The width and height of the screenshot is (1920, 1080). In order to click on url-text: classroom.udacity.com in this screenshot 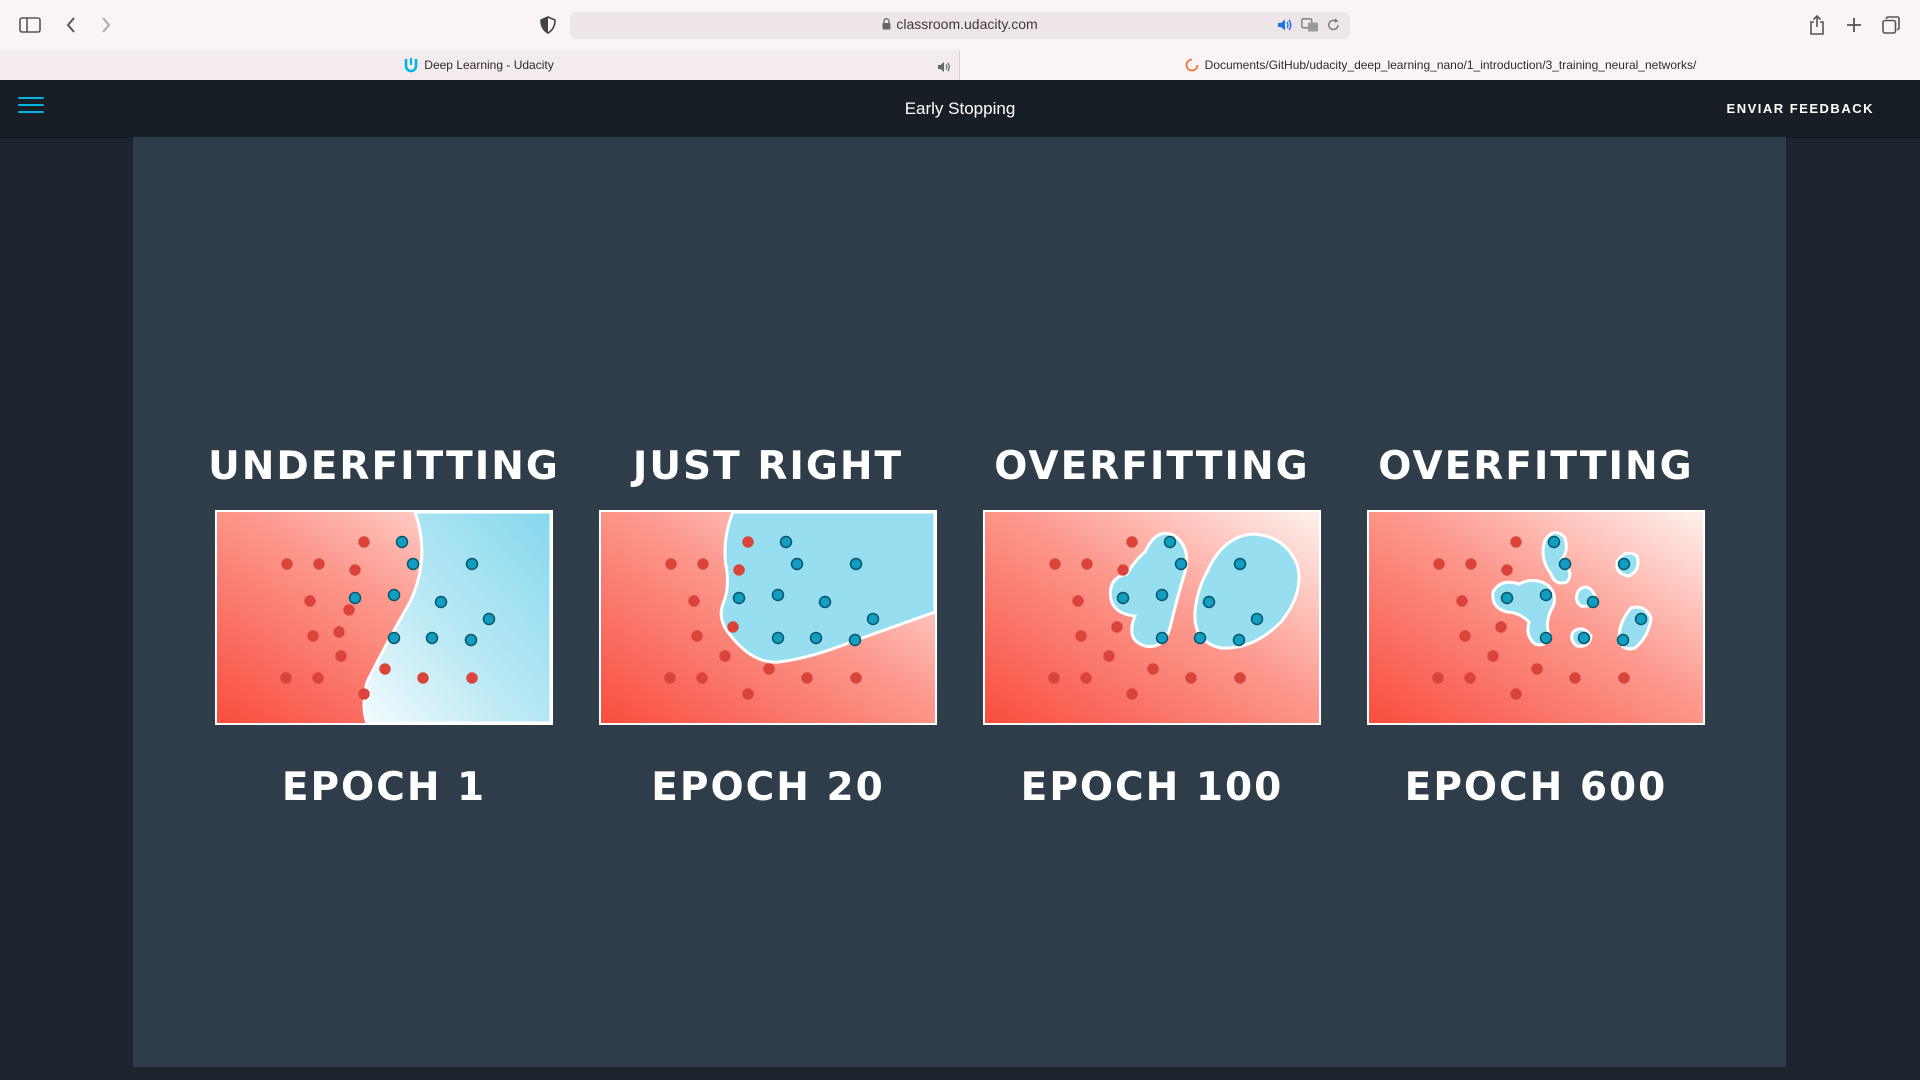, I will do `click(967, 24)`.